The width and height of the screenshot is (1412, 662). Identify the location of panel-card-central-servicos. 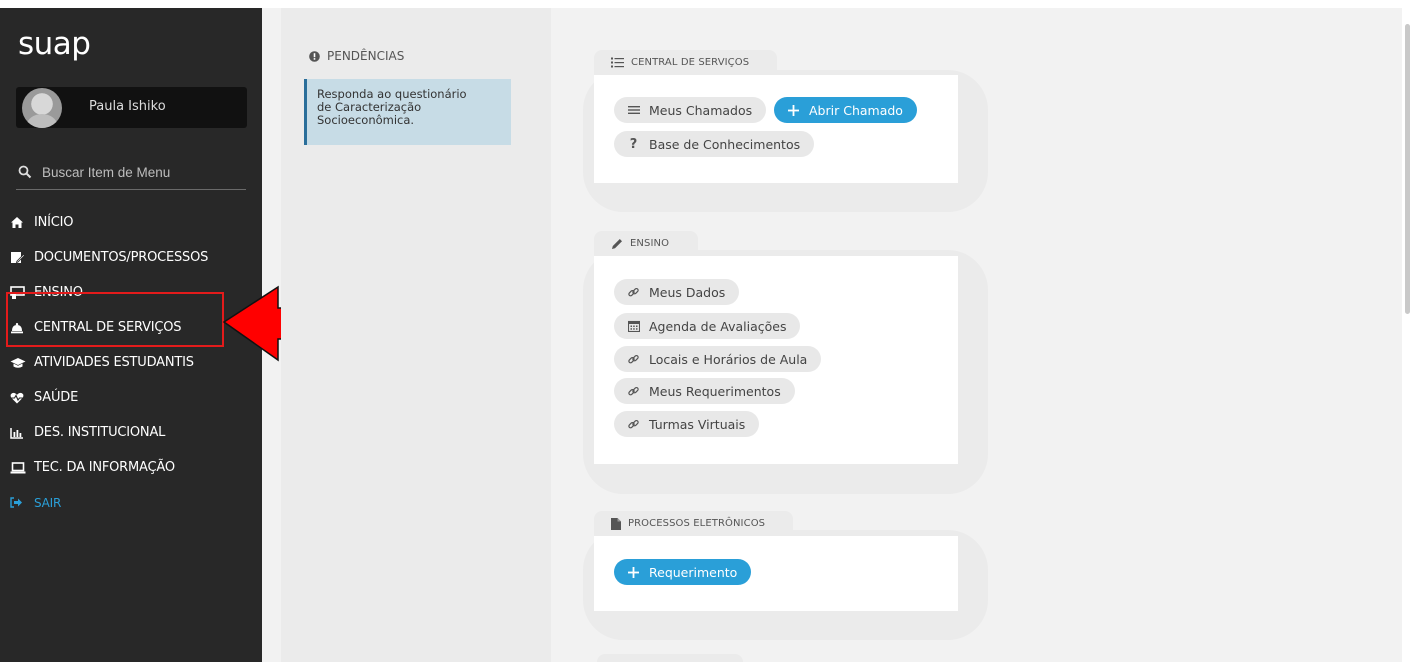
(776, 129).